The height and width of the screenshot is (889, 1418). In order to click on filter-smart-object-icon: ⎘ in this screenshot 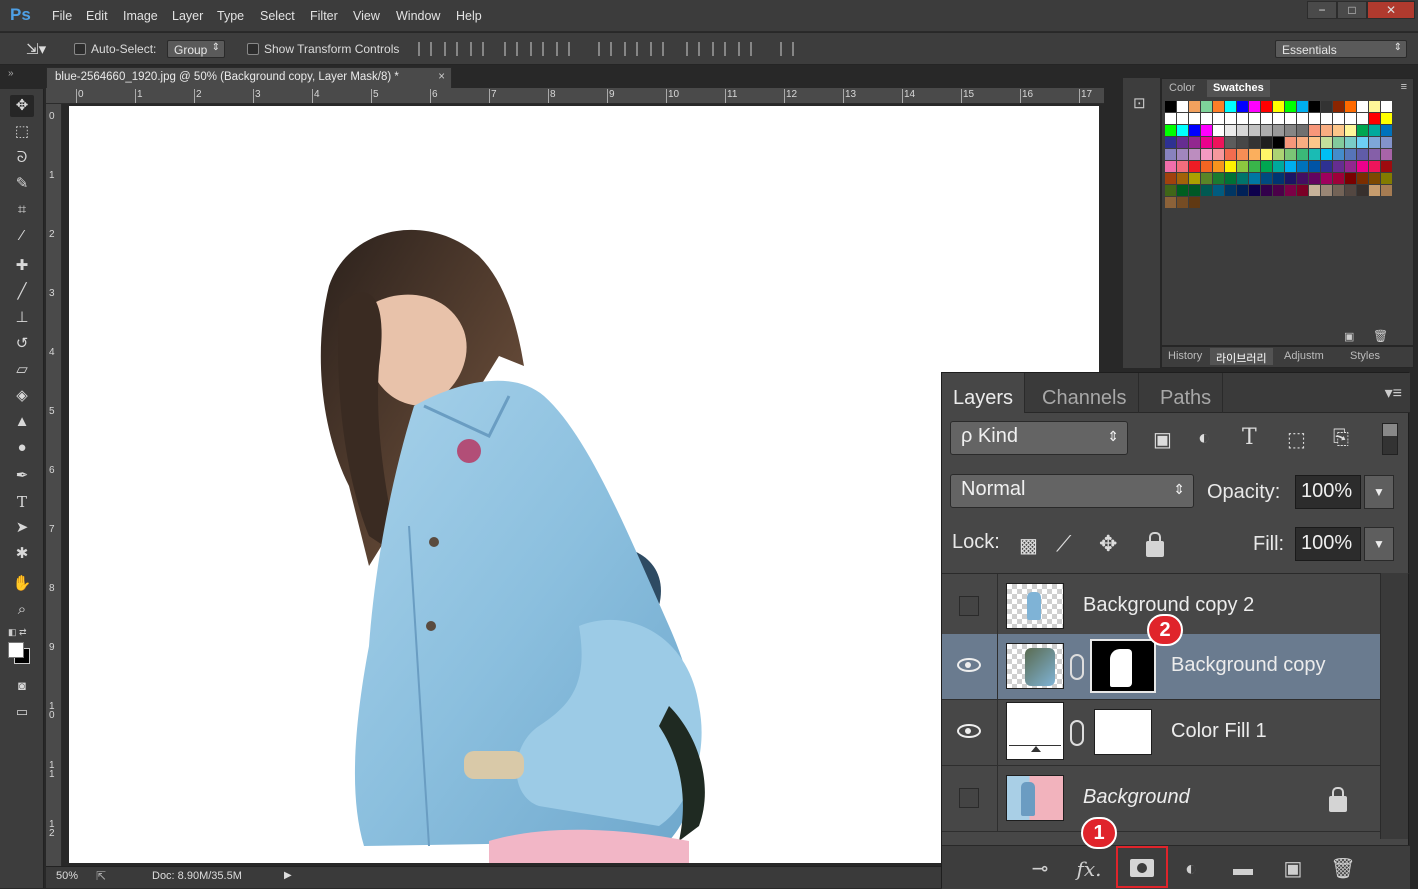, I will do `click(1341, 438)`.